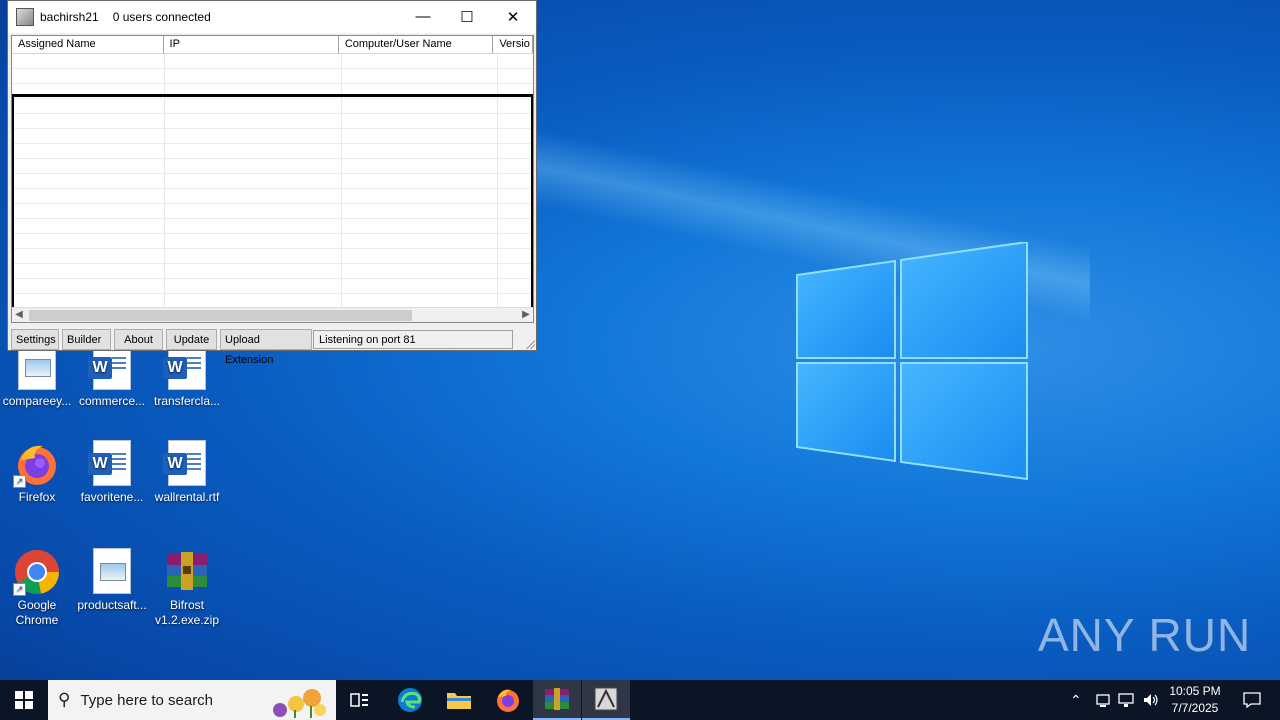 The height and width of the screenshot is (720, 1280). What do you see at coordinates (416, 44) in the screenshot?
I see `column-header-computer-user-name: Computer/User Name` at bounding box center [416, 44].